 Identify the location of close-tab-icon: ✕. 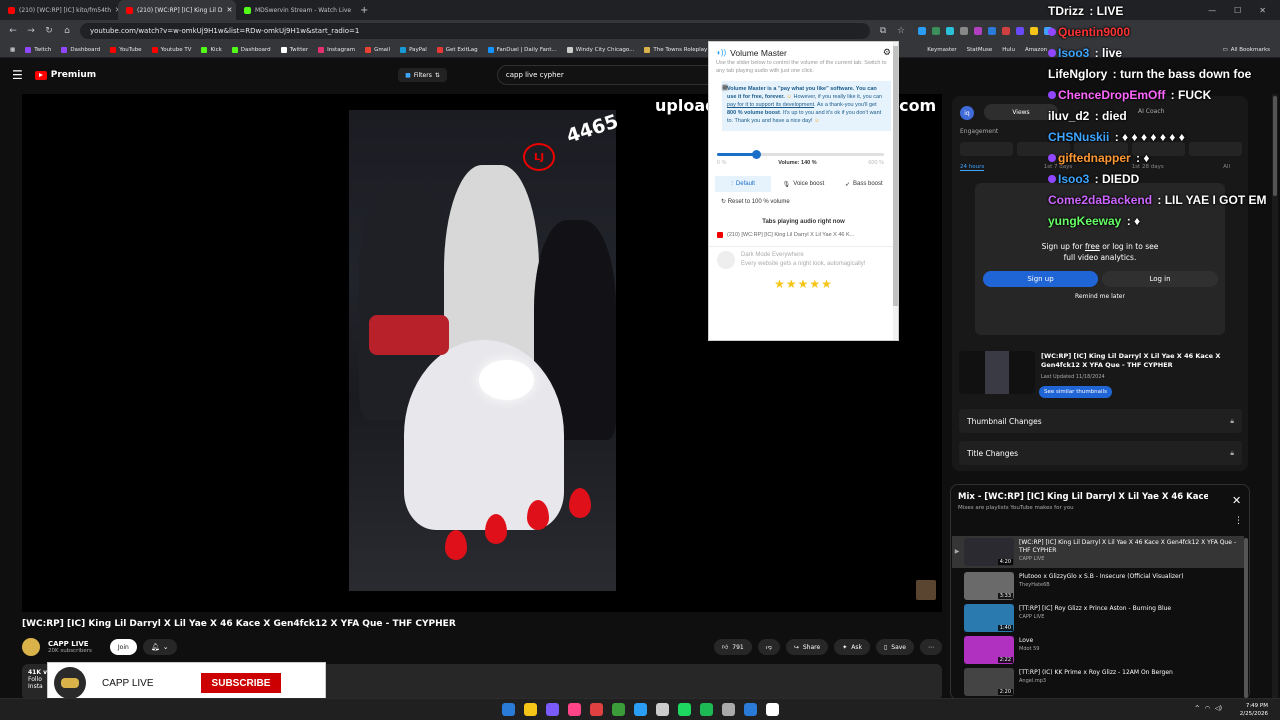
(229, 10).